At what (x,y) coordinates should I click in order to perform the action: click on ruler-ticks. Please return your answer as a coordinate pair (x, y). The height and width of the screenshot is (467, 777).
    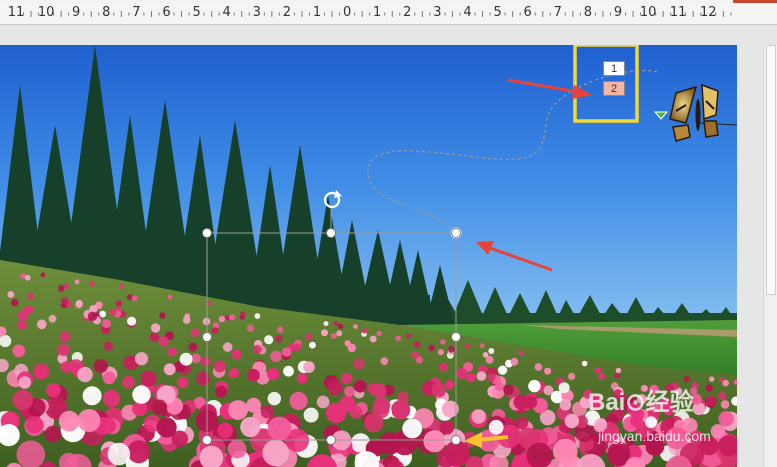
    Looking at the image, I should click on (377, 14).